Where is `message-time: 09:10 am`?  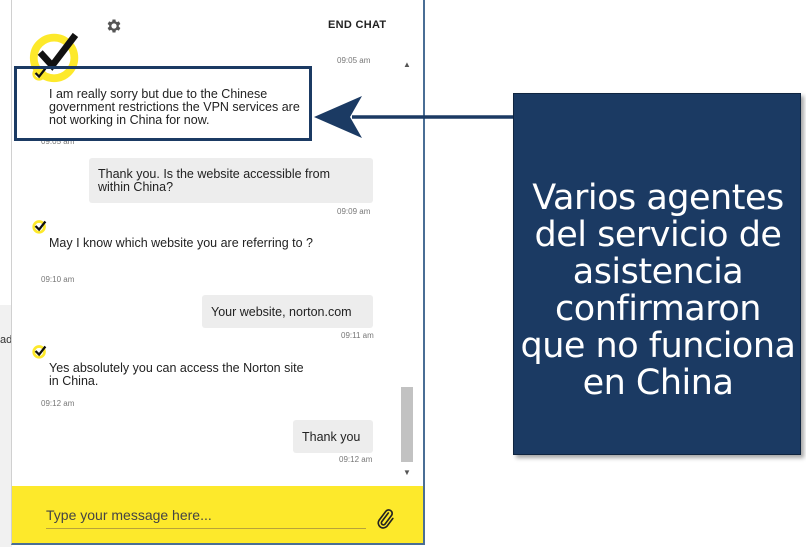
message-time: 09:10 am is located at coordinates (58, 279).